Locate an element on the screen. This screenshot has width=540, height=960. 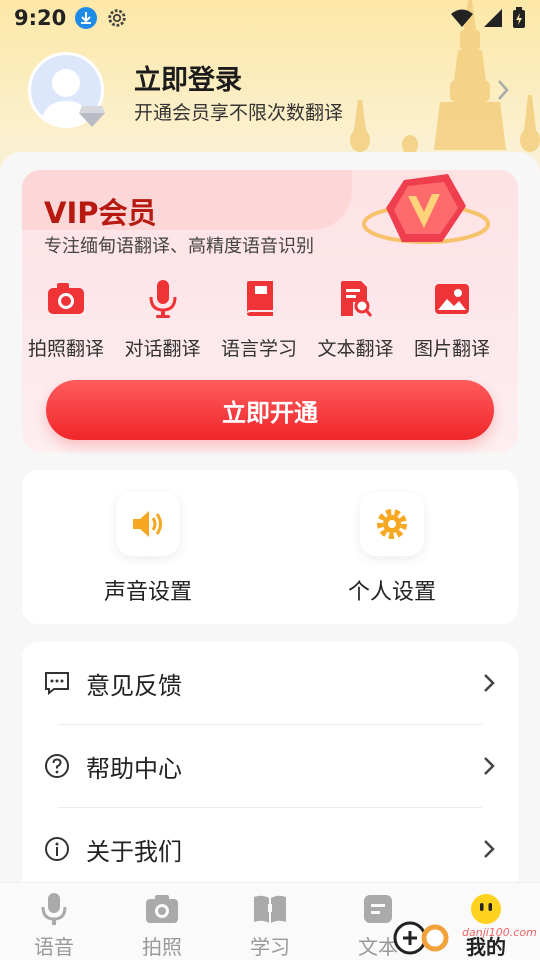
nav-photo: 拍照 is located at coordinates (162, 921).